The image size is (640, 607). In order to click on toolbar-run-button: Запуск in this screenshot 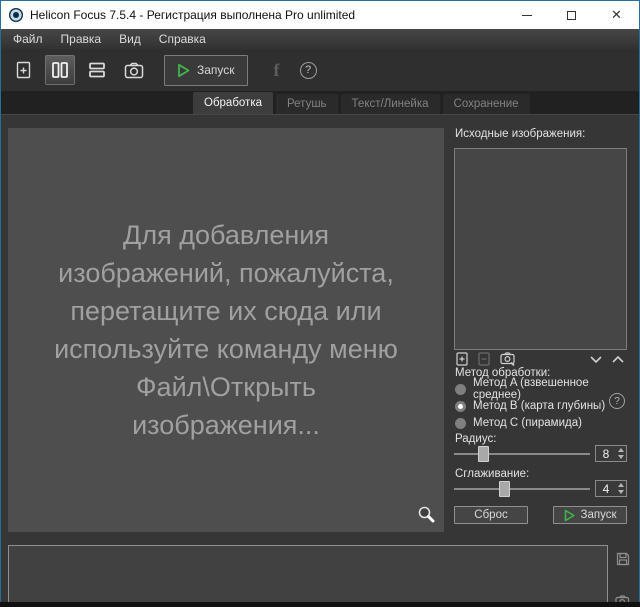, I will do `click(206, 70)`.